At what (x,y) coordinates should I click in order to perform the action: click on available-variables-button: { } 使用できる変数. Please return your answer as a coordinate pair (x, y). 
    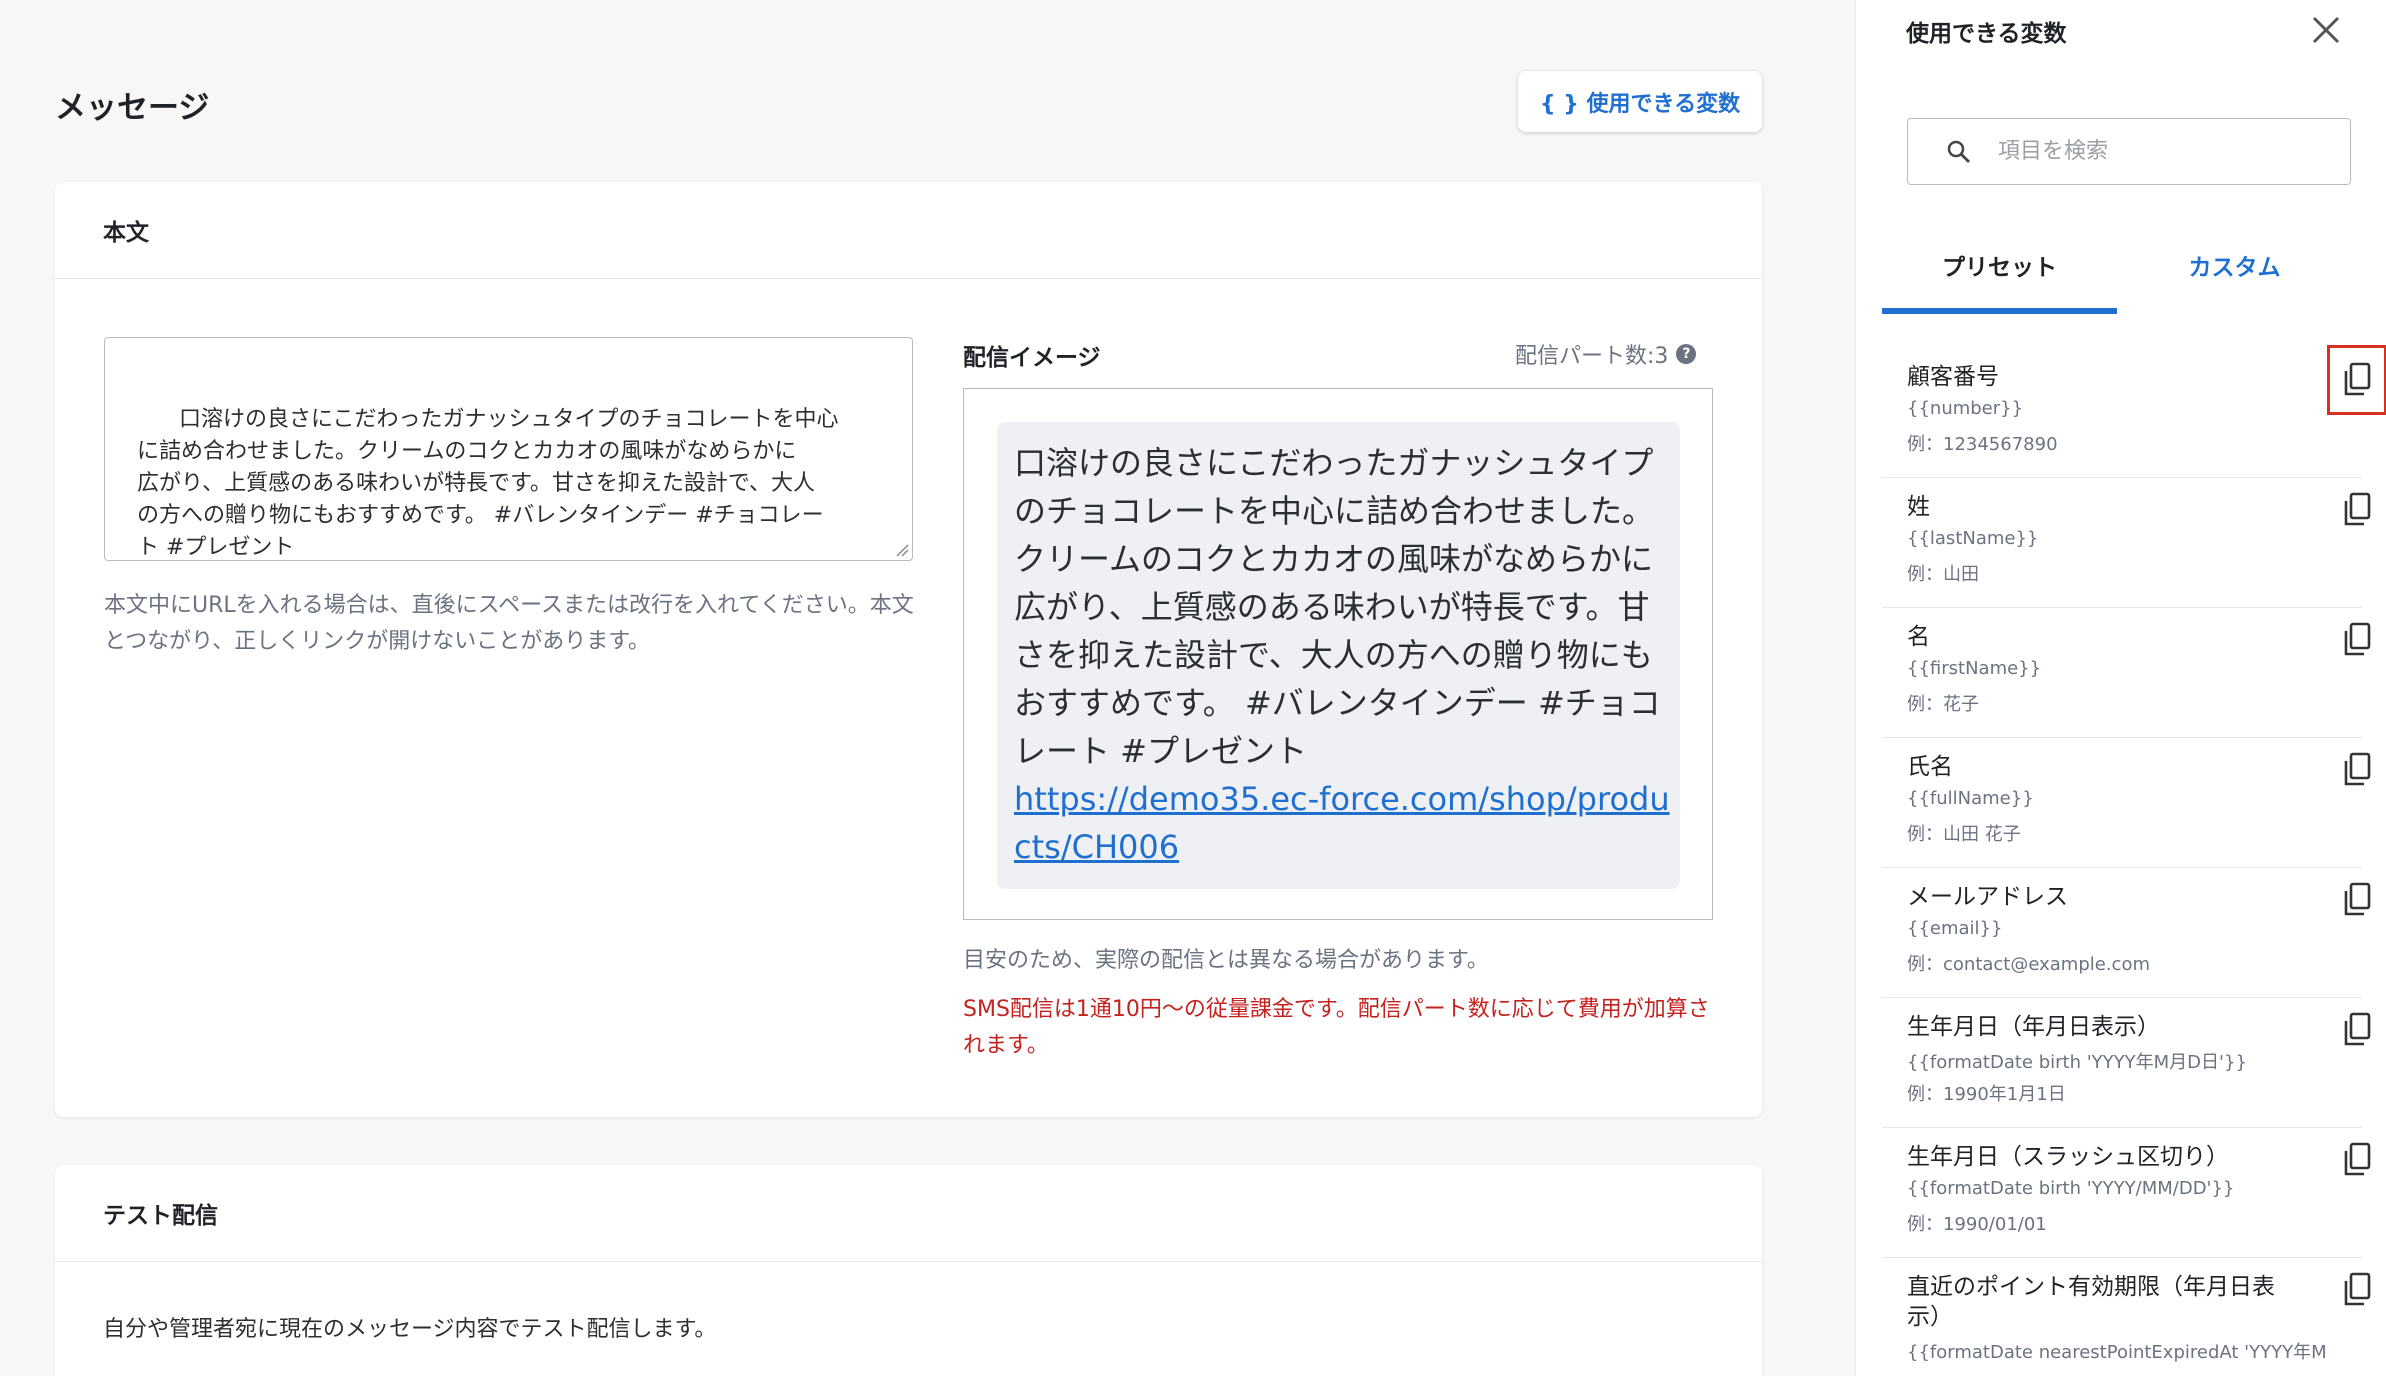
    Looking at the image, I should click on (1640, 101).